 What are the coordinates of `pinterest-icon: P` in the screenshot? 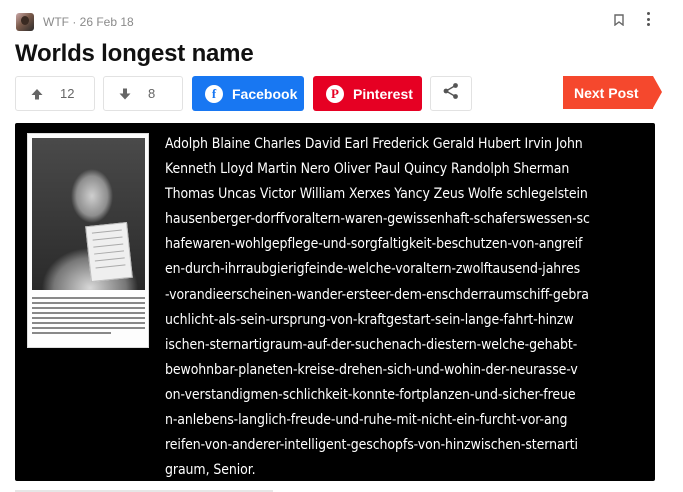 It's located at (335, 93).